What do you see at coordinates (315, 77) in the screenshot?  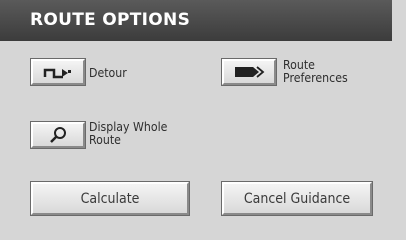 I see `route-preferences-label-line2: Preferences` at bounding box center [315, 77].